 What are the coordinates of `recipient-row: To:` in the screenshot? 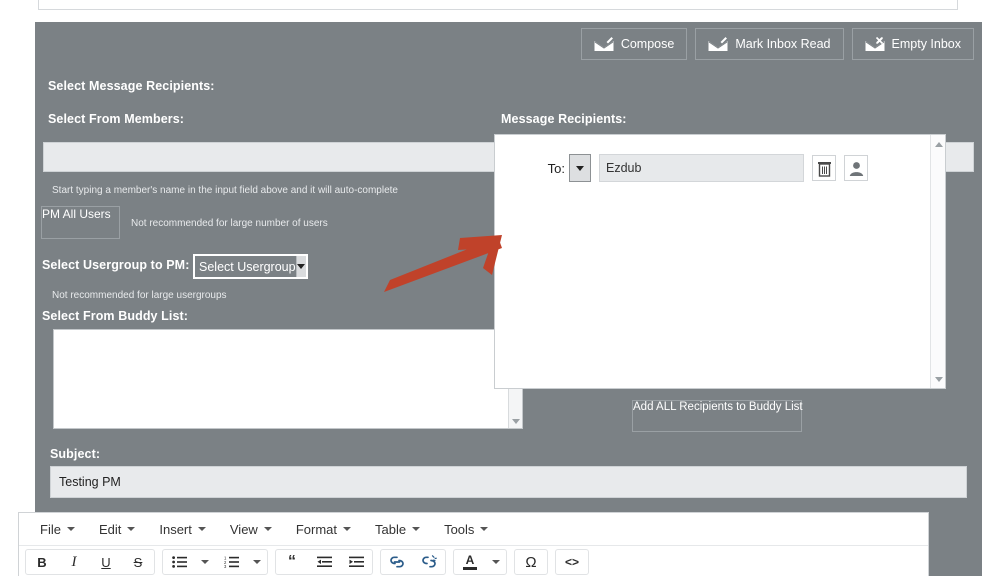 It's located at (710, 168).